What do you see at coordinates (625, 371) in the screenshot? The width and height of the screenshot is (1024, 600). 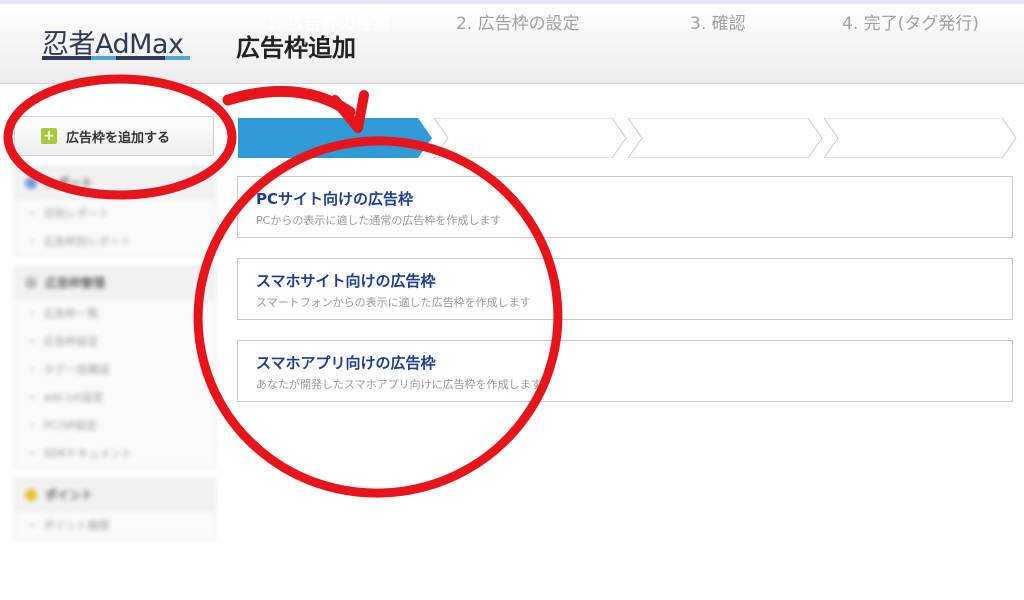 I see `option-smartphone-app: スマホアプリ向けの広告枠 あなたが開発したスマホアプリ向けに広告枠を作成します` at bounding box center [625, 371].